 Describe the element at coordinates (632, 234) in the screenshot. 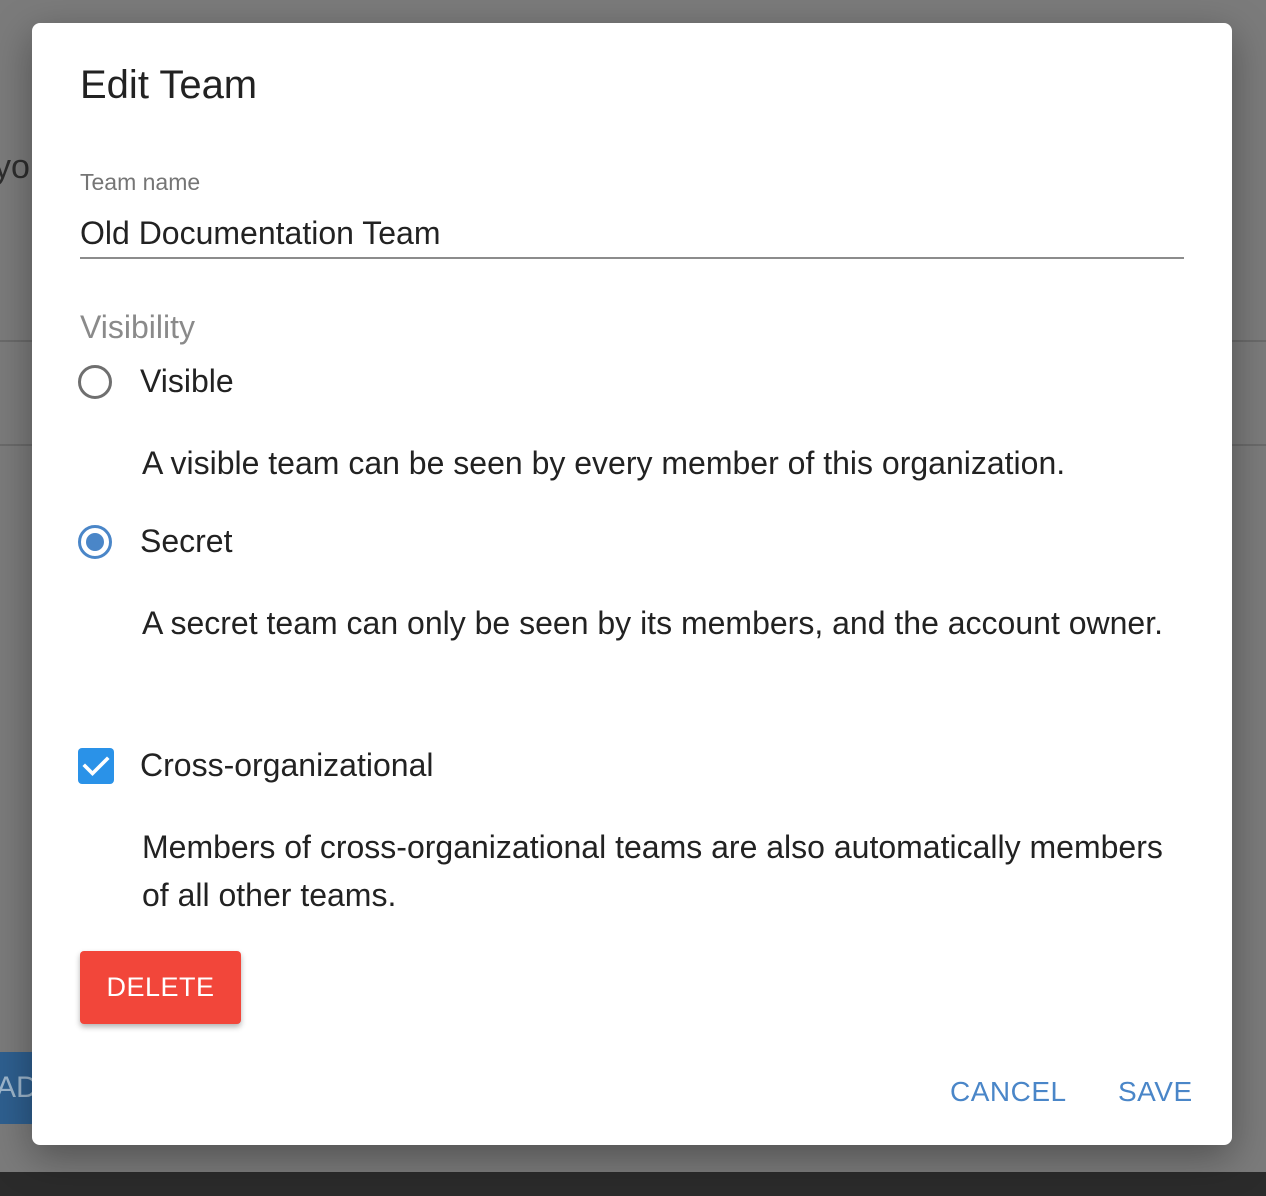

I see `team-name-input` at that location.